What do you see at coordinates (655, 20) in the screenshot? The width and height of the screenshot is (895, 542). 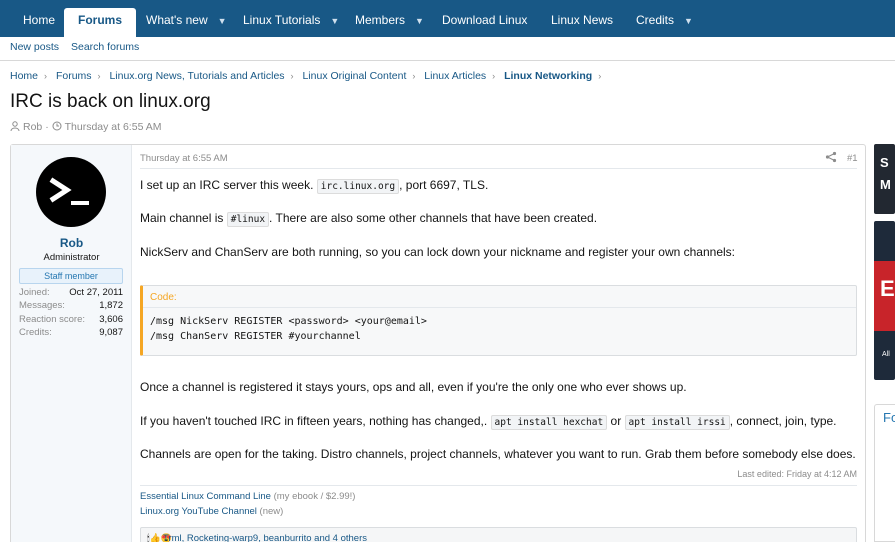 I see `nav-tab-label: Credits` at bounding box center [655, 20].